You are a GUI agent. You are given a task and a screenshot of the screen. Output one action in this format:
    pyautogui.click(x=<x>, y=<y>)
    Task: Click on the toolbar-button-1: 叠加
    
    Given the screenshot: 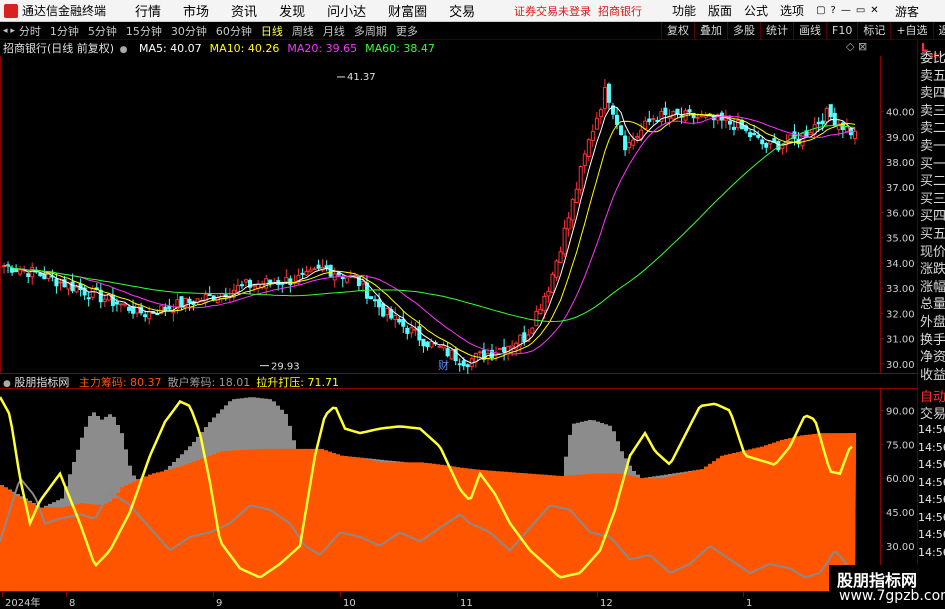 What is the action you would take?
    pyautogui.click(x=710, y=30)
    